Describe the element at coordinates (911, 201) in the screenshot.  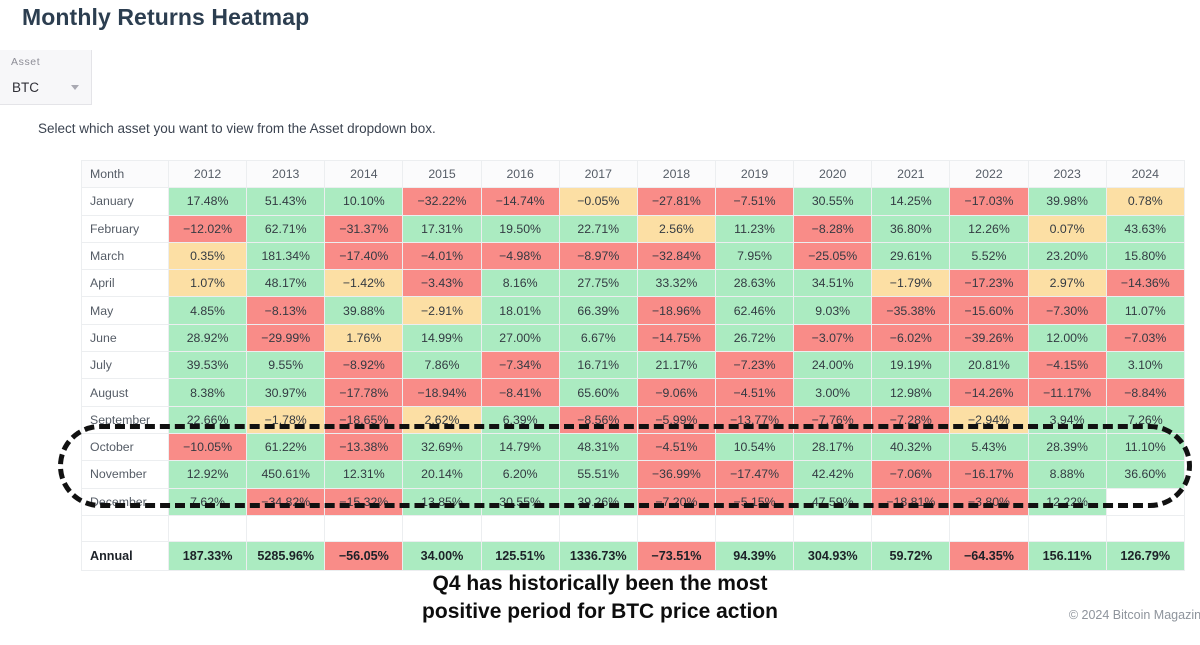
I see `heatmap-cell: 14.25%` at that location.